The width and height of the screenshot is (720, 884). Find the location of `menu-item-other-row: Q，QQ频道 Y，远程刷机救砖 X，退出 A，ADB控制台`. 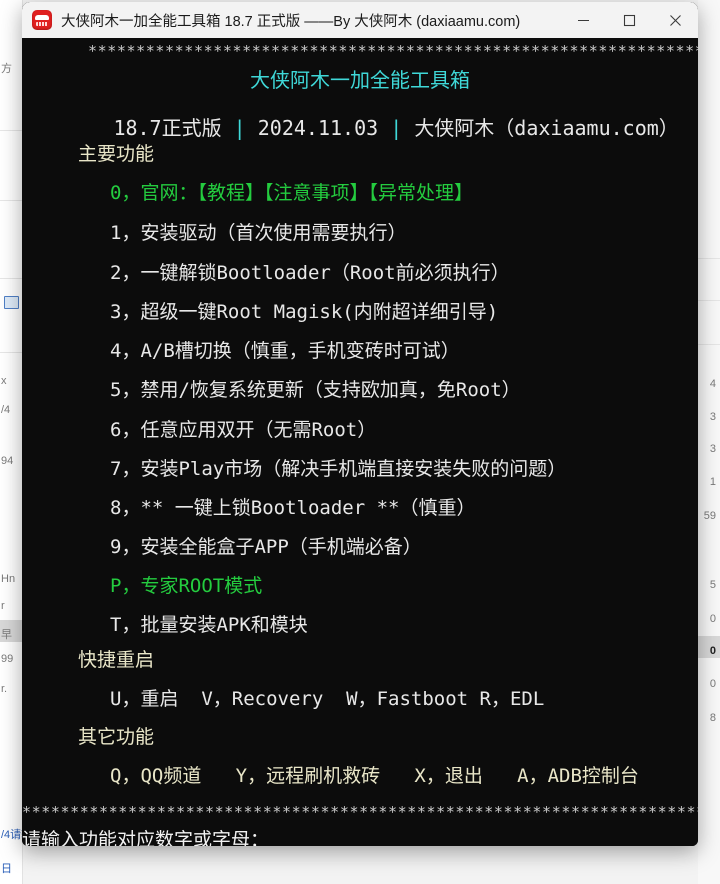

menu-item-other-row: Q，QQ频道 Y，远程刷机救砖 X，退出 A，ADB控制台 is located at coordinates (374, 774).